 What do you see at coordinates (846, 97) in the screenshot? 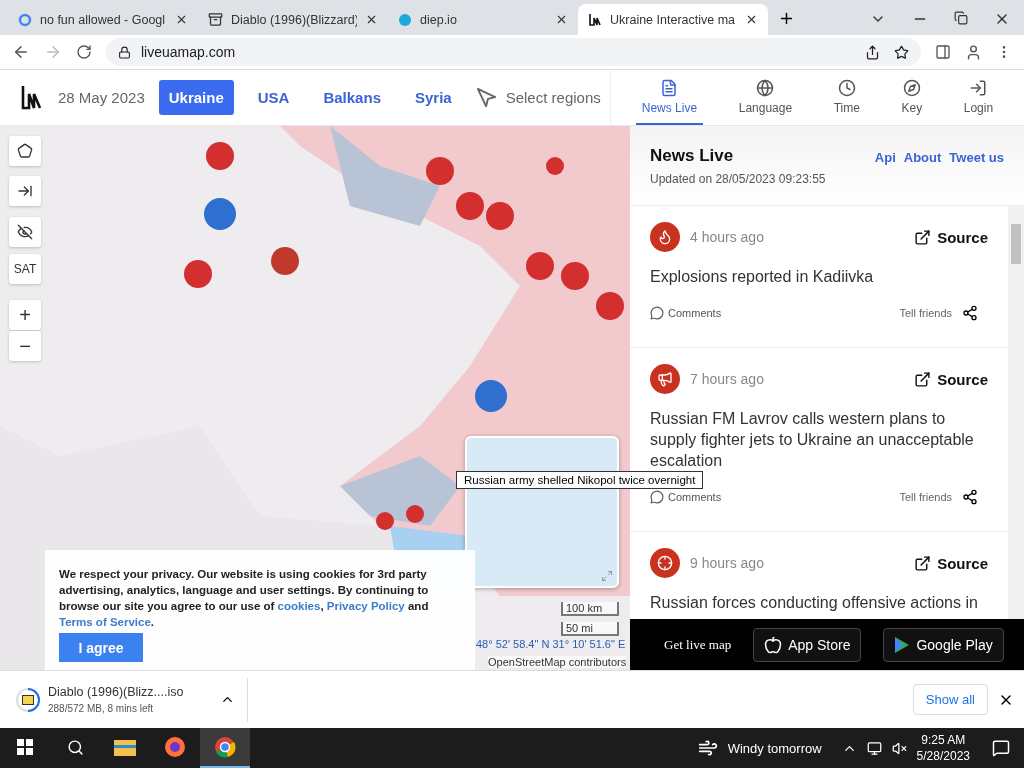
I see `nav-tab: Time` at bounding box center [846, 97].